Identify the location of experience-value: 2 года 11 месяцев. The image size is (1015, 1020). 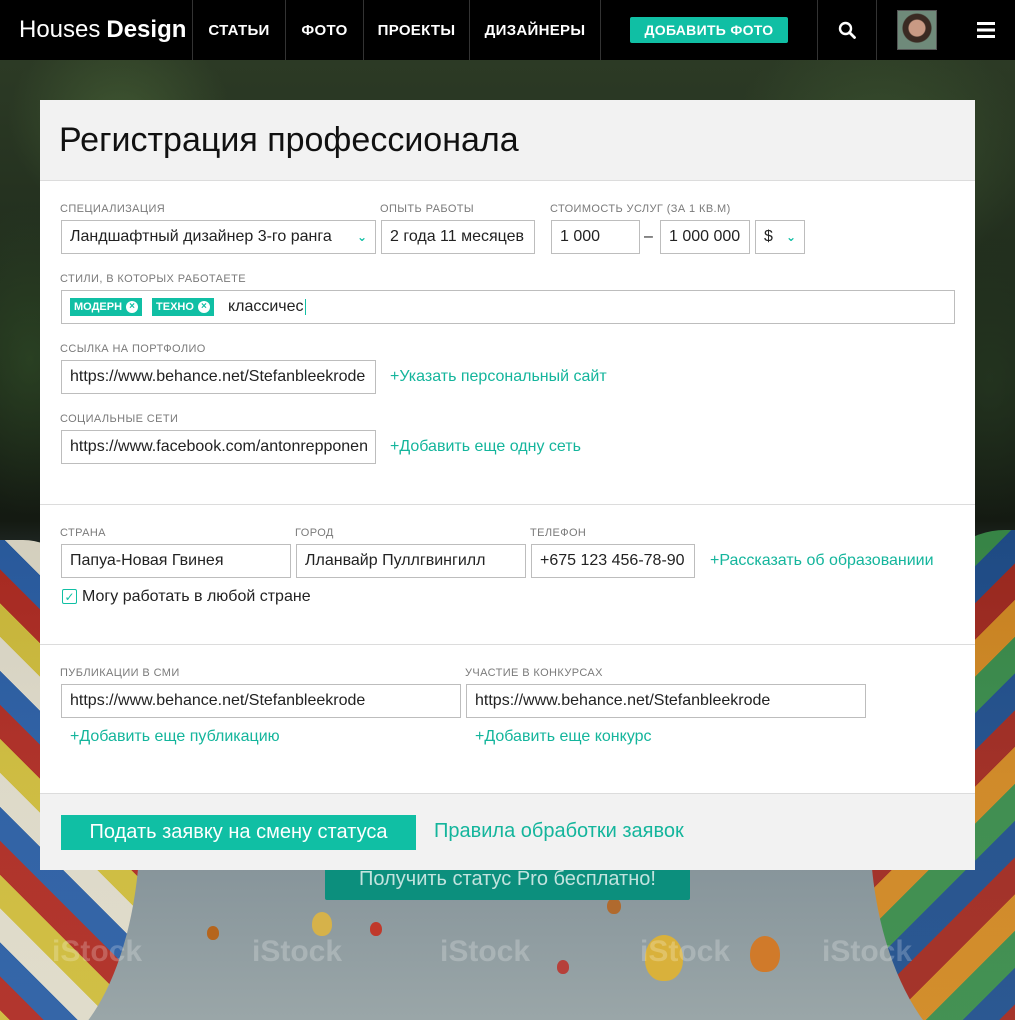
(457, 236).